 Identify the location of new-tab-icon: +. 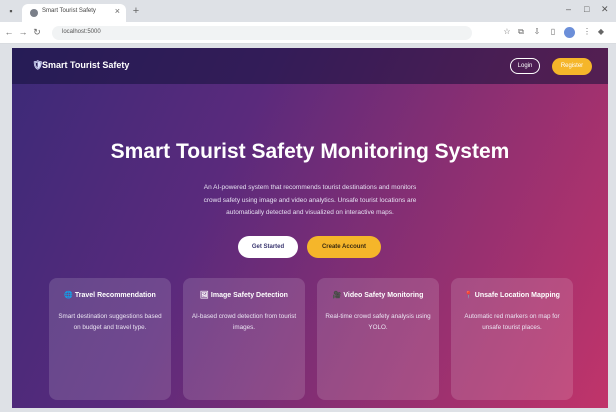
(136, 11).